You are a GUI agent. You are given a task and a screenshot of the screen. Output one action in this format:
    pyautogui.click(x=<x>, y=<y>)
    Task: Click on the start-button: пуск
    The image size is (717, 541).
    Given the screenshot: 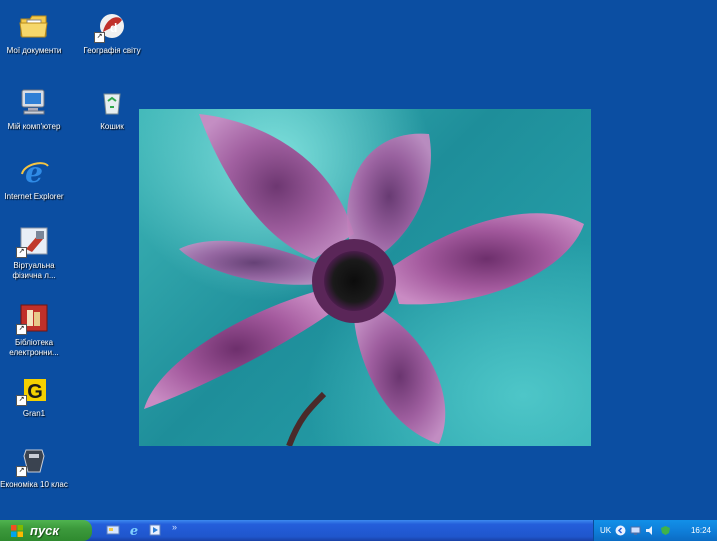 What is the action you would take?
    pyautogui.click(x=46, y=530)
    